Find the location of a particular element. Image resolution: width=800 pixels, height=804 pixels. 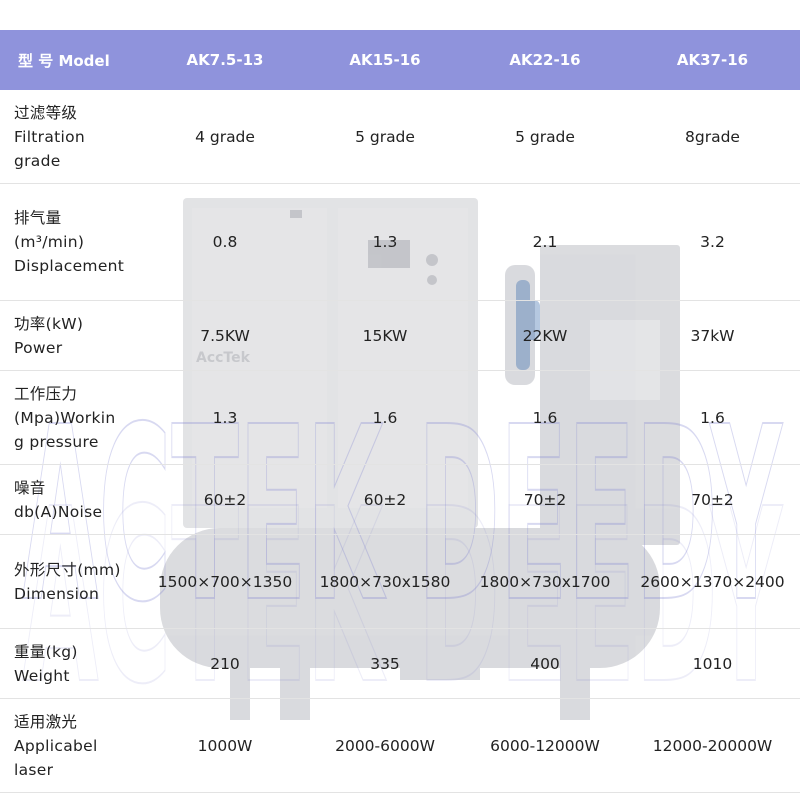

header-model-1: AK7.5-13 is located at coordinates (225, 60).